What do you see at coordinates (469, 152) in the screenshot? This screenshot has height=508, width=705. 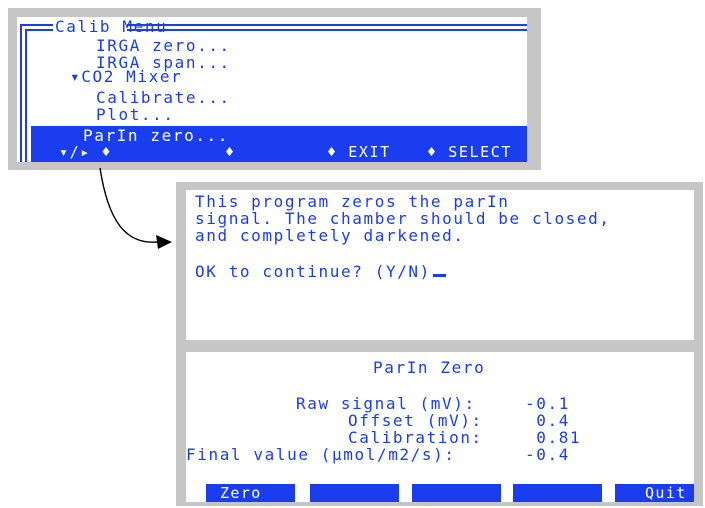 I see `fkey-select: ♦ SELECT` at bounding box center [469, 152].